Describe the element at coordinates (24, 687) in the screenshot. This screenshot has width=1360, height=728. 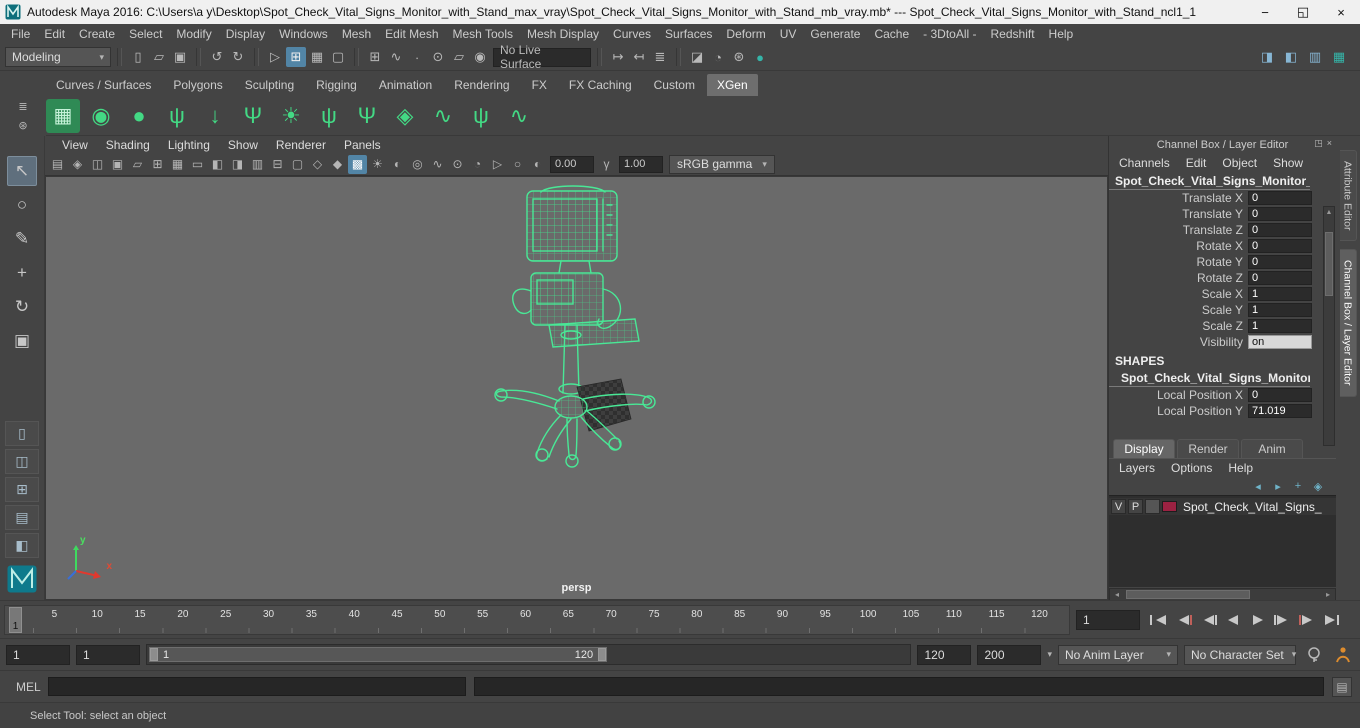
I see `command-language-toggle: MEL` at that location.